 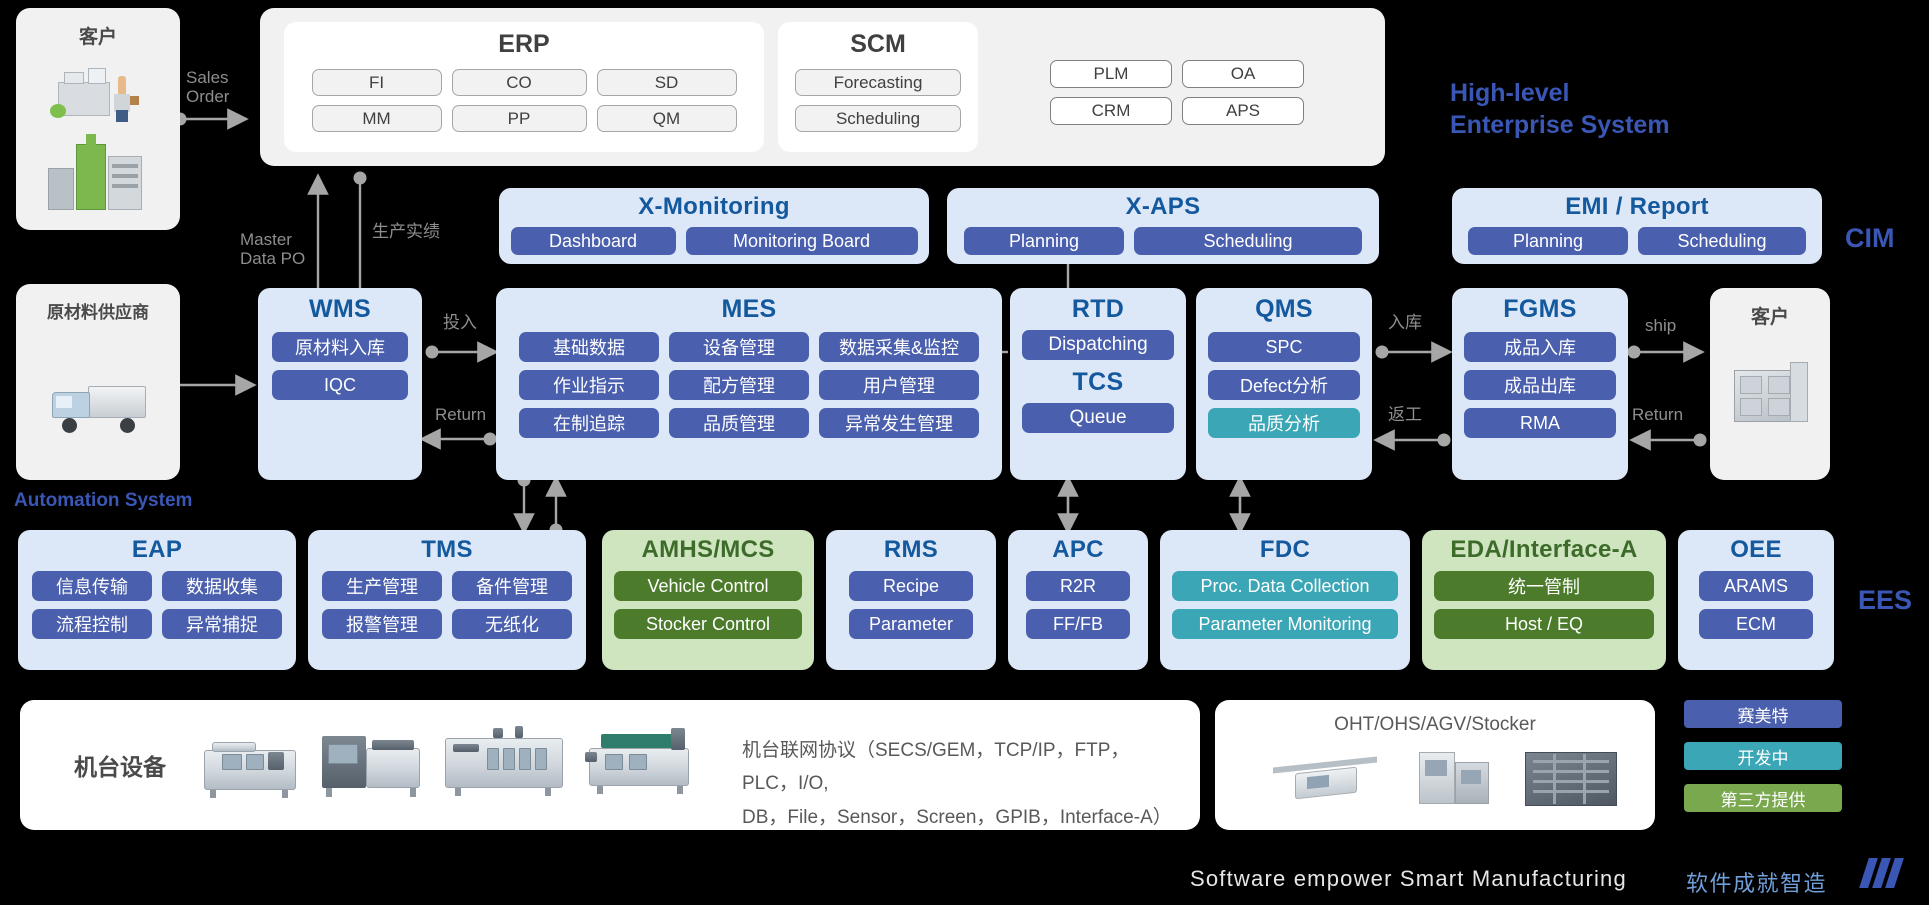 What do you see at coordinates (98, 119) in the screenshot?
I see `customer-panel-left: 客户` at bounding box center [98, 119].